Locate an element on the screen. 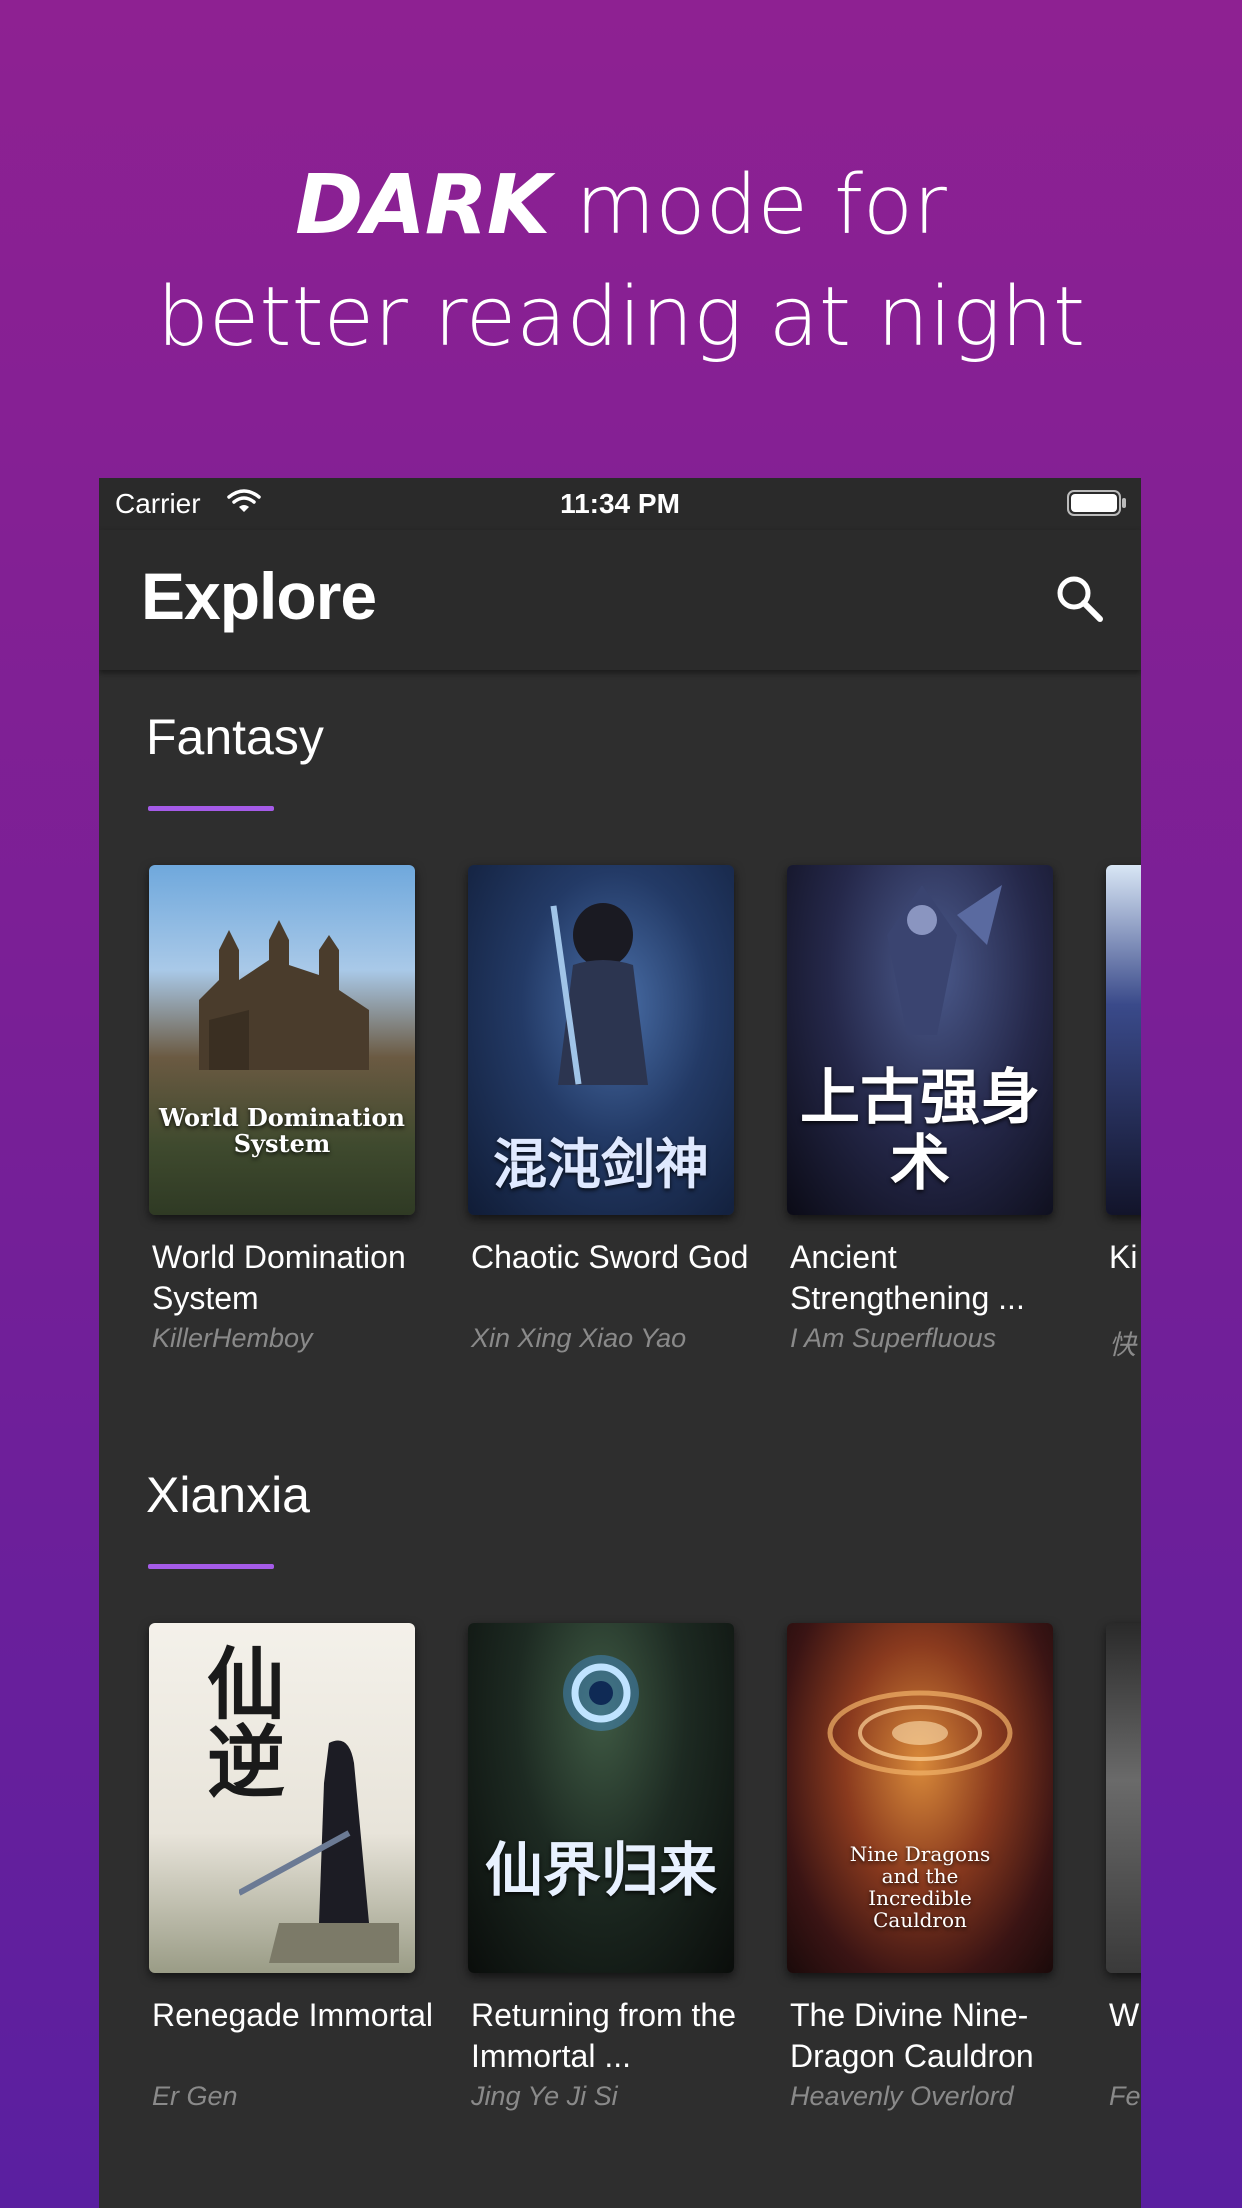 The height and width of the screenshot is (2208, 1242). book-title: W S is located at coordinates (1125, 2015).